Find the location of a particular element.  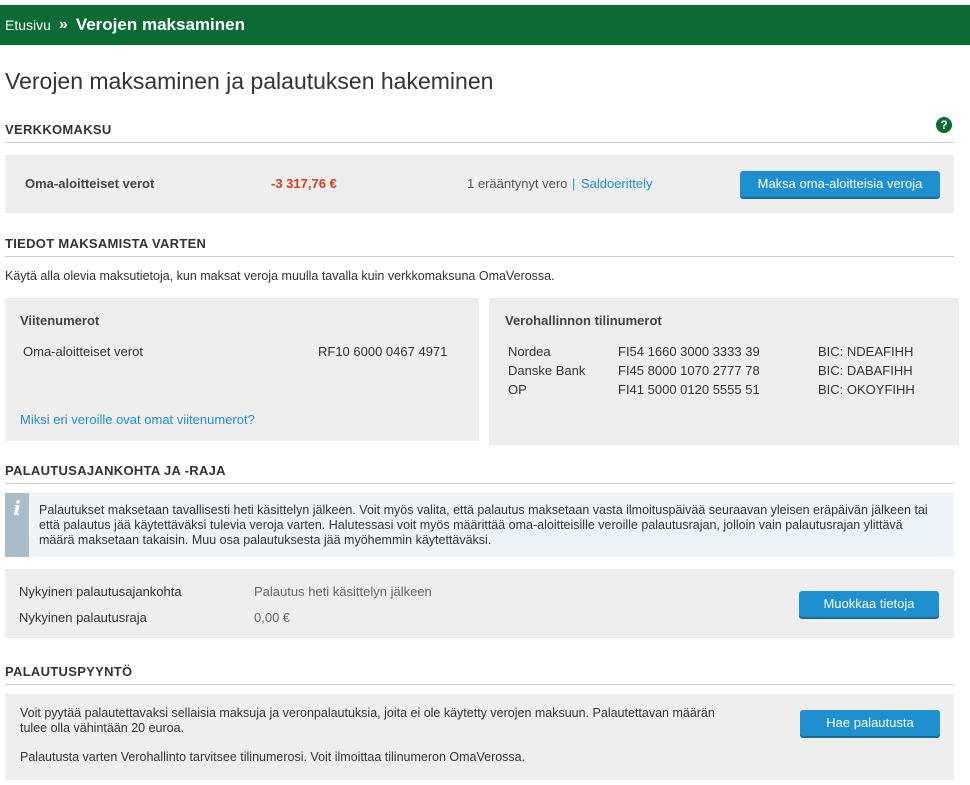

request-refund-button: Hae palautusta is located at coordinates (870, 723).